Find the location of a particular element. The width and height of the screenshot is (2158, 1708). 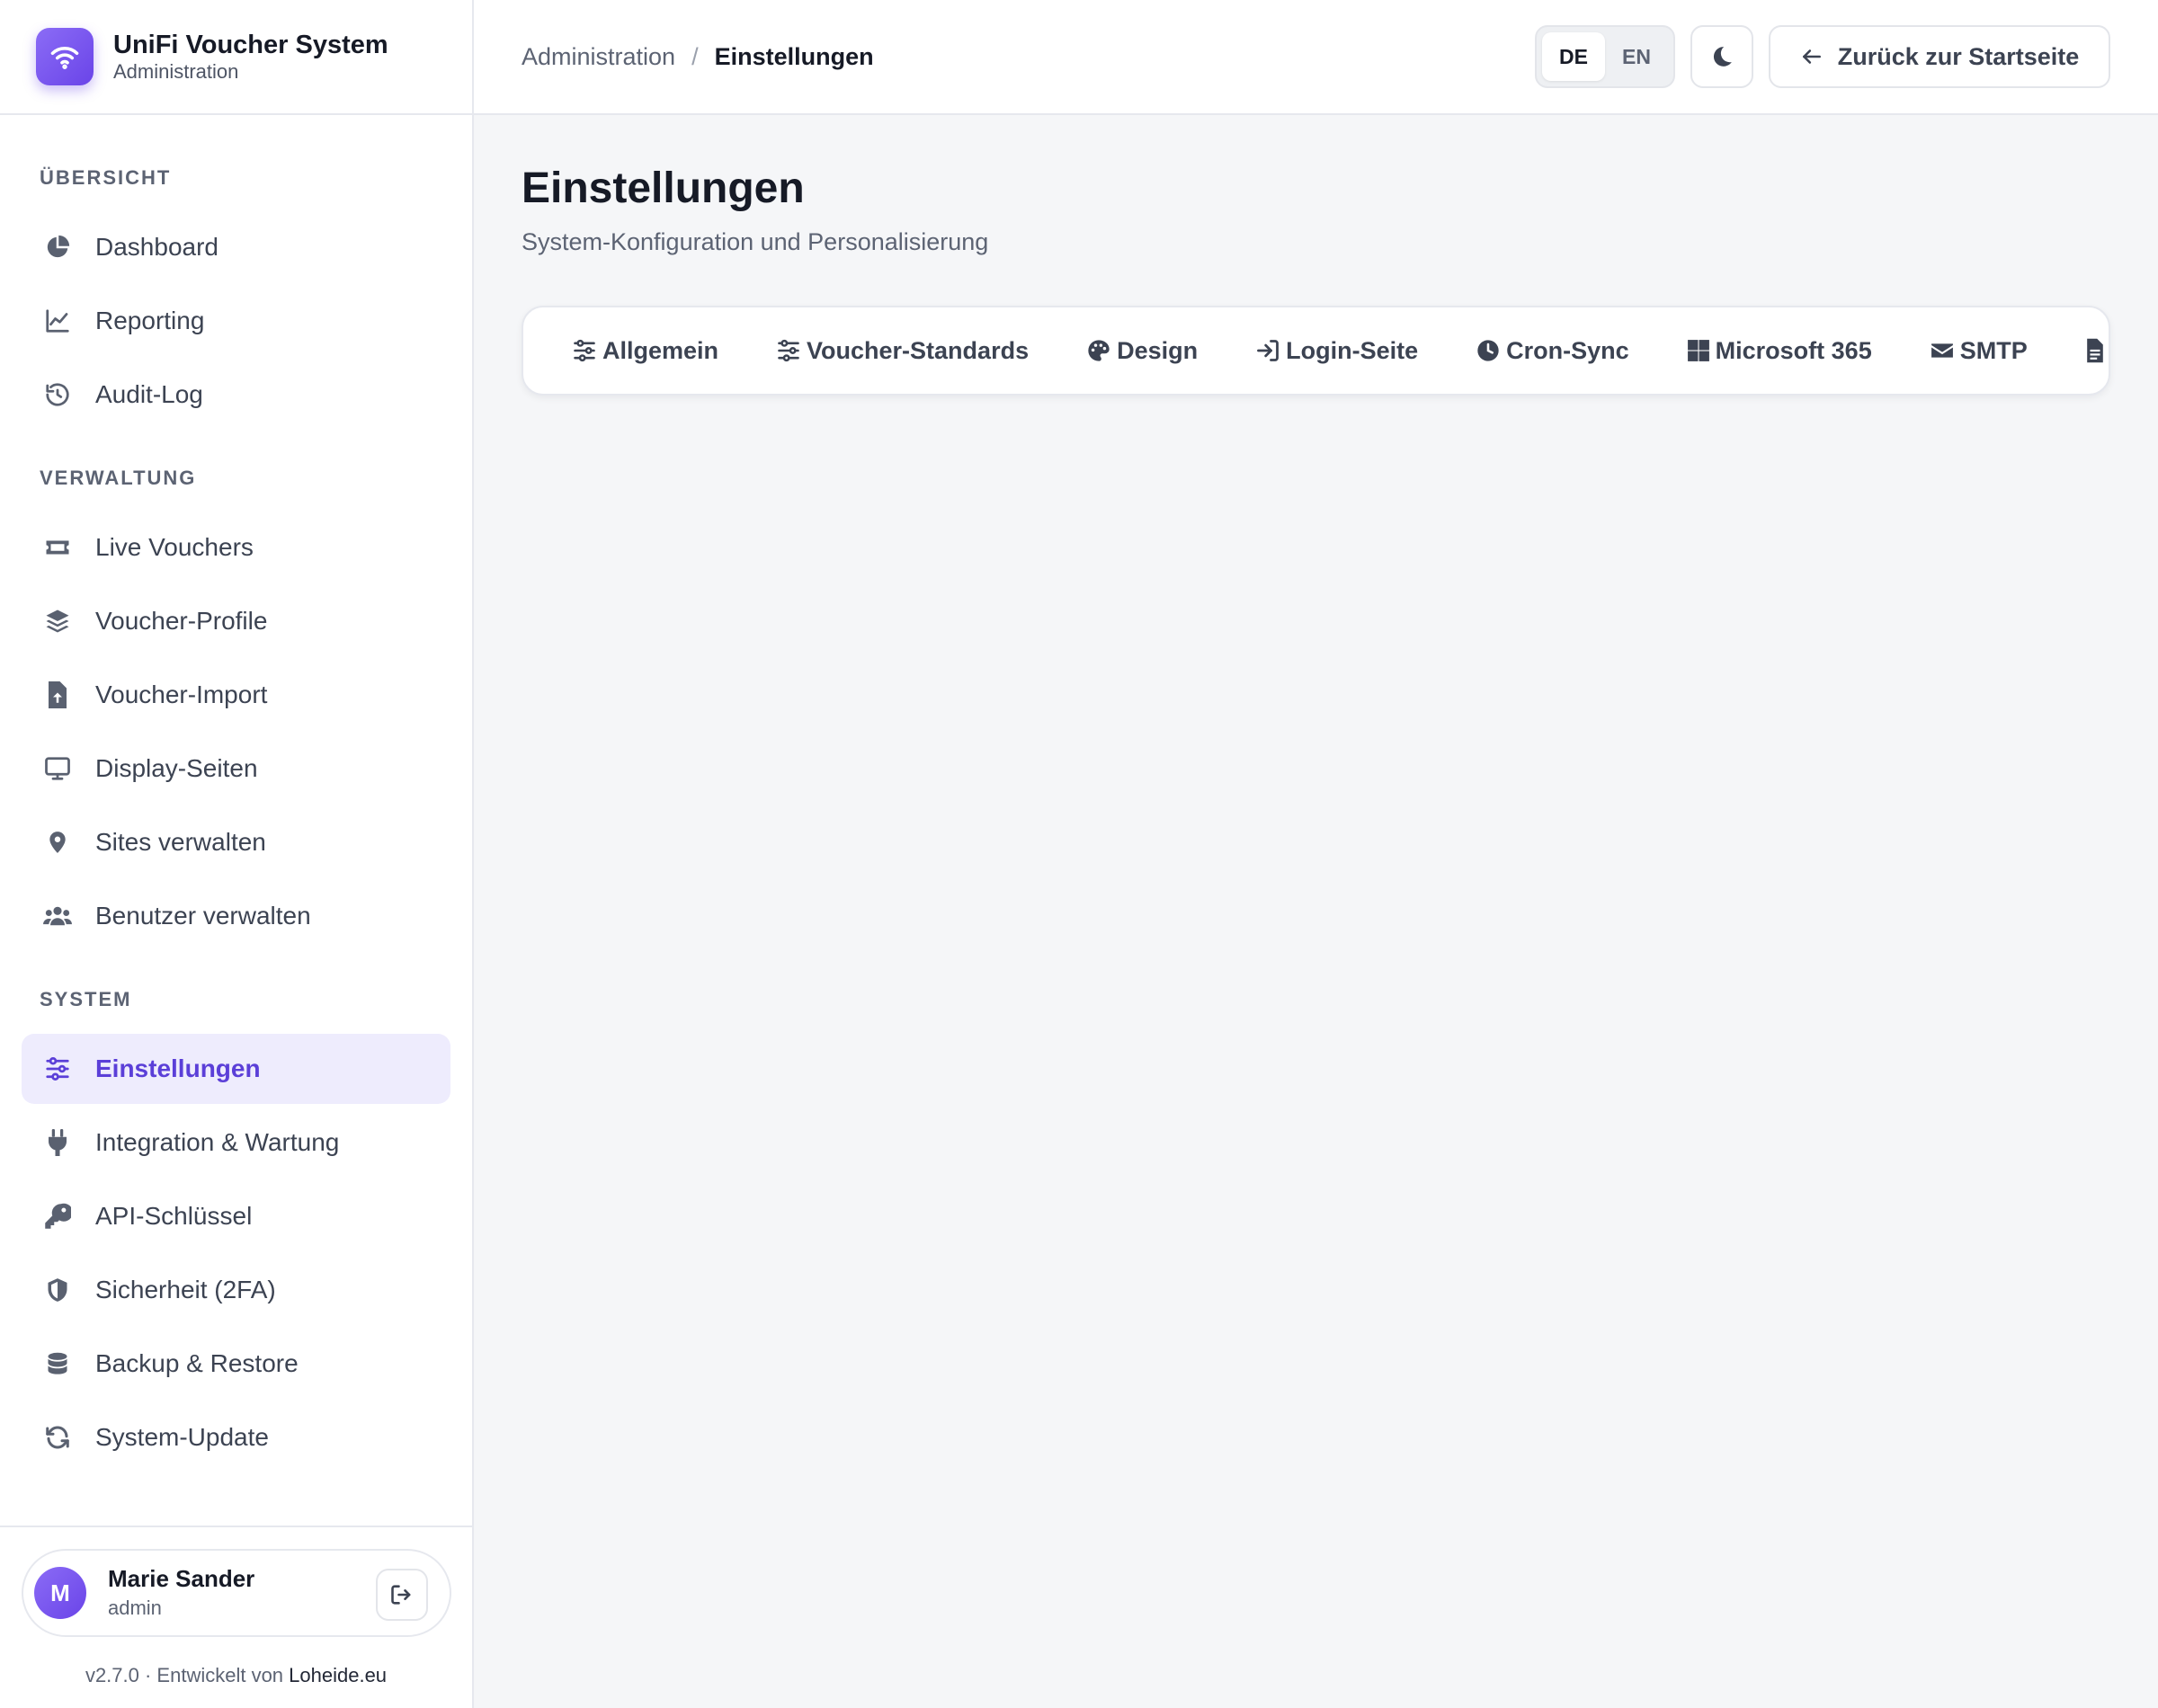

version-info: v2.7.0 · Entwickelt von Loheide.eu is located at coordinates (236, 1675).